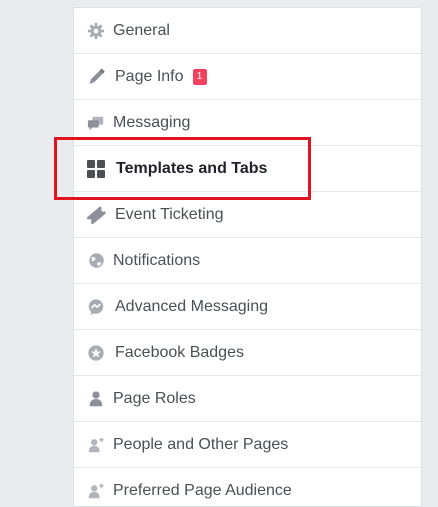 The image size is (438, 507). What do you see at coordinates (247, 399) in the screenshot?
I see `sidebar-item-page-roles: Page Roles` at bounding box center [247, 399].